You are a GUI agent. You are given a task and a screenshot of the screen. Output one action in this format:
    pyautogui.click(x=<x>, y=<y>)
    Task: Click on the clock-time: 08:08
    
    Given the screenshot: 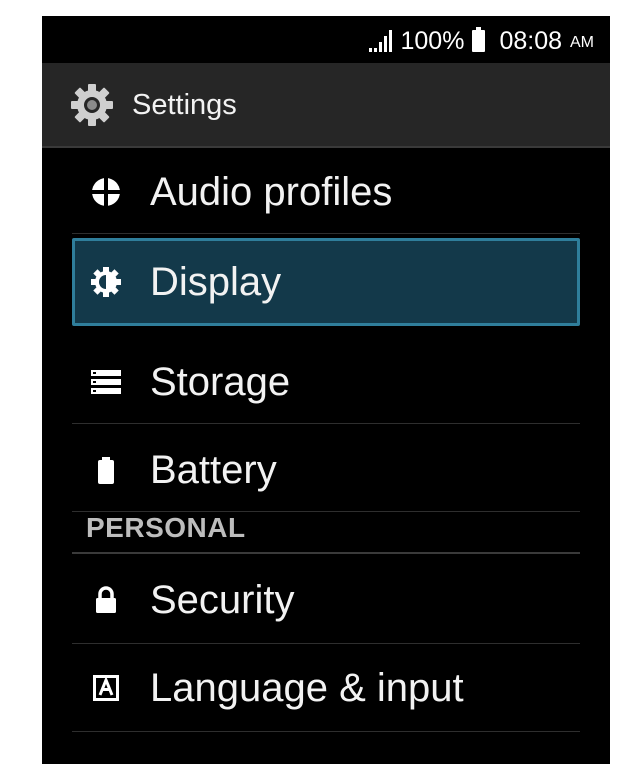 What is the action you would take?
    pyautogui.click(x=530, y=40)
    